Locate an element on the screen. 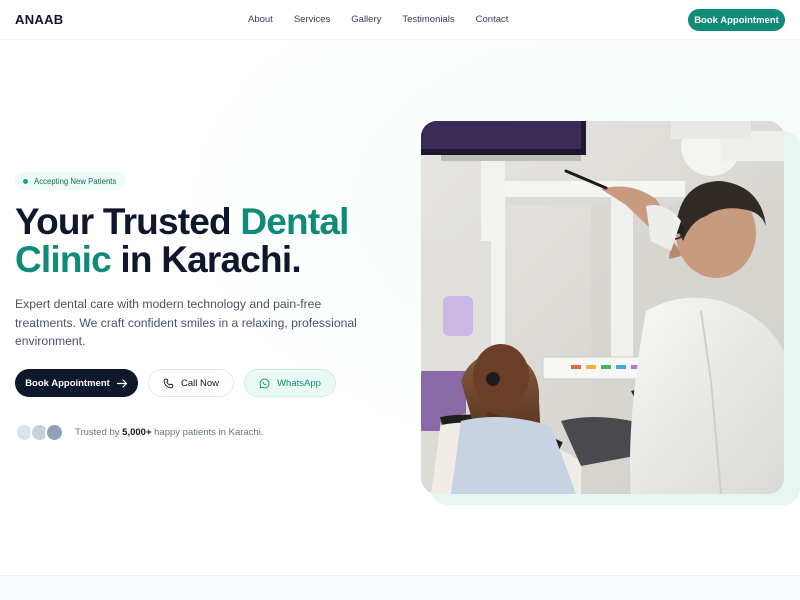 Image resolution: width=800 pixels, height=600 pixels. whatsapp-button: WhatsApp is located at coordinates (290, 383).